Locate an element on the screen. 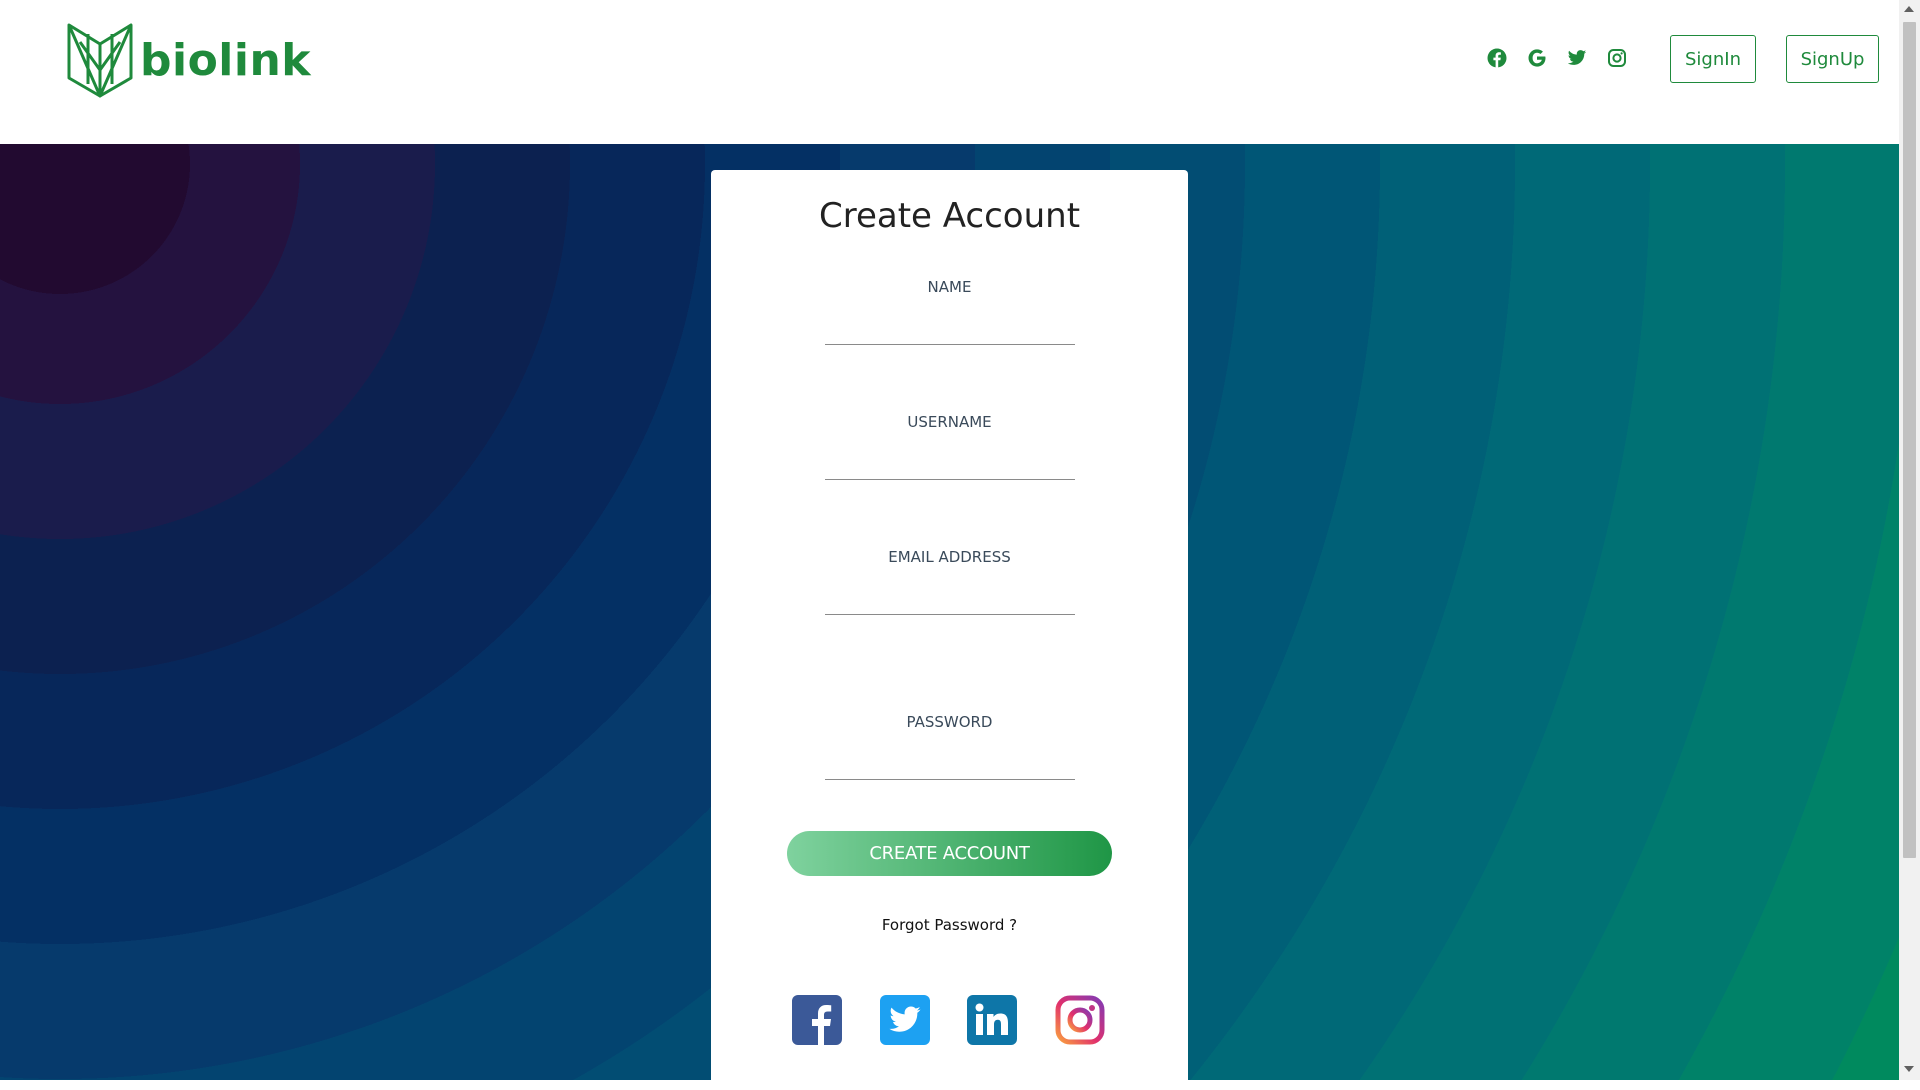  logo: biolink is located at coordinates (188, 60).